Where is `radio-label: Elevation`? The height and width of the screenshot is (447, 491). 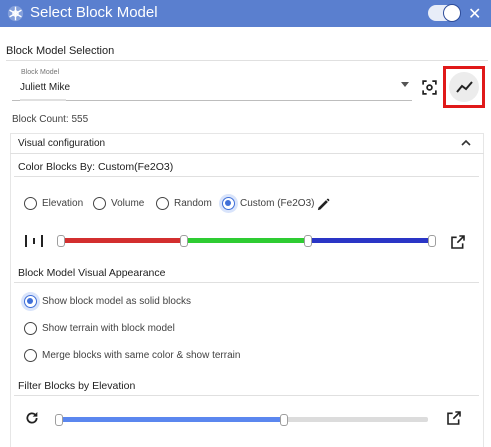
radio-label: Elevation is located at coordinates (63, 203).